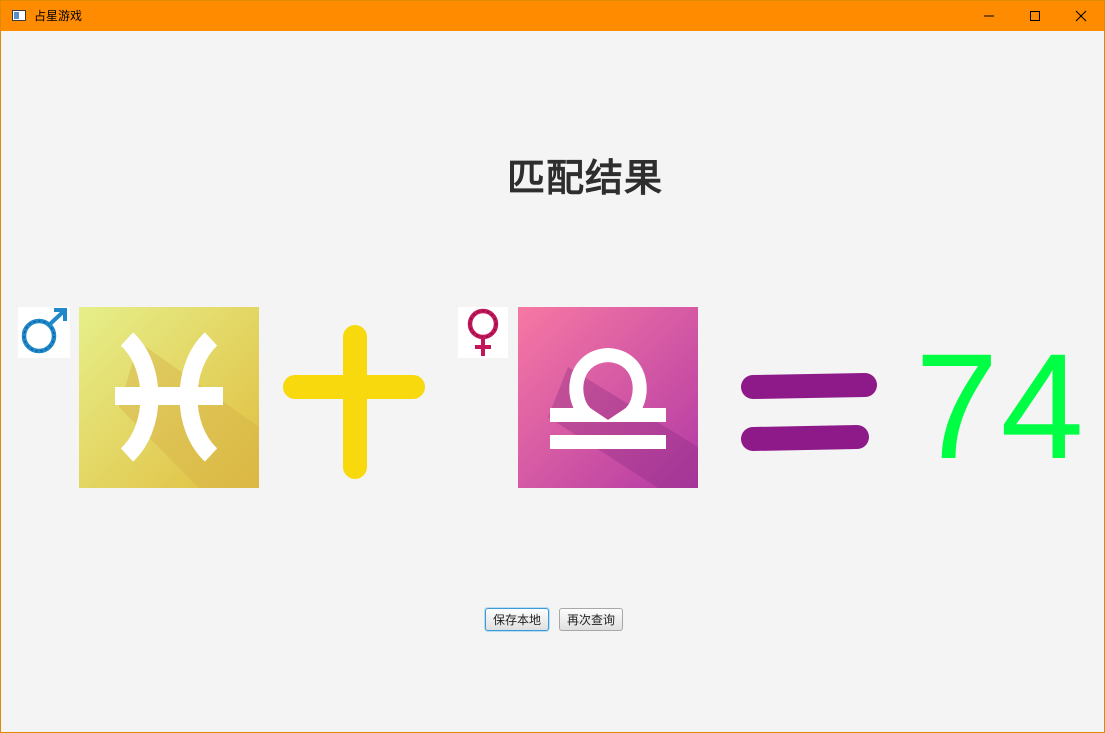  I want to click on minimize-button, so click(989, 16).